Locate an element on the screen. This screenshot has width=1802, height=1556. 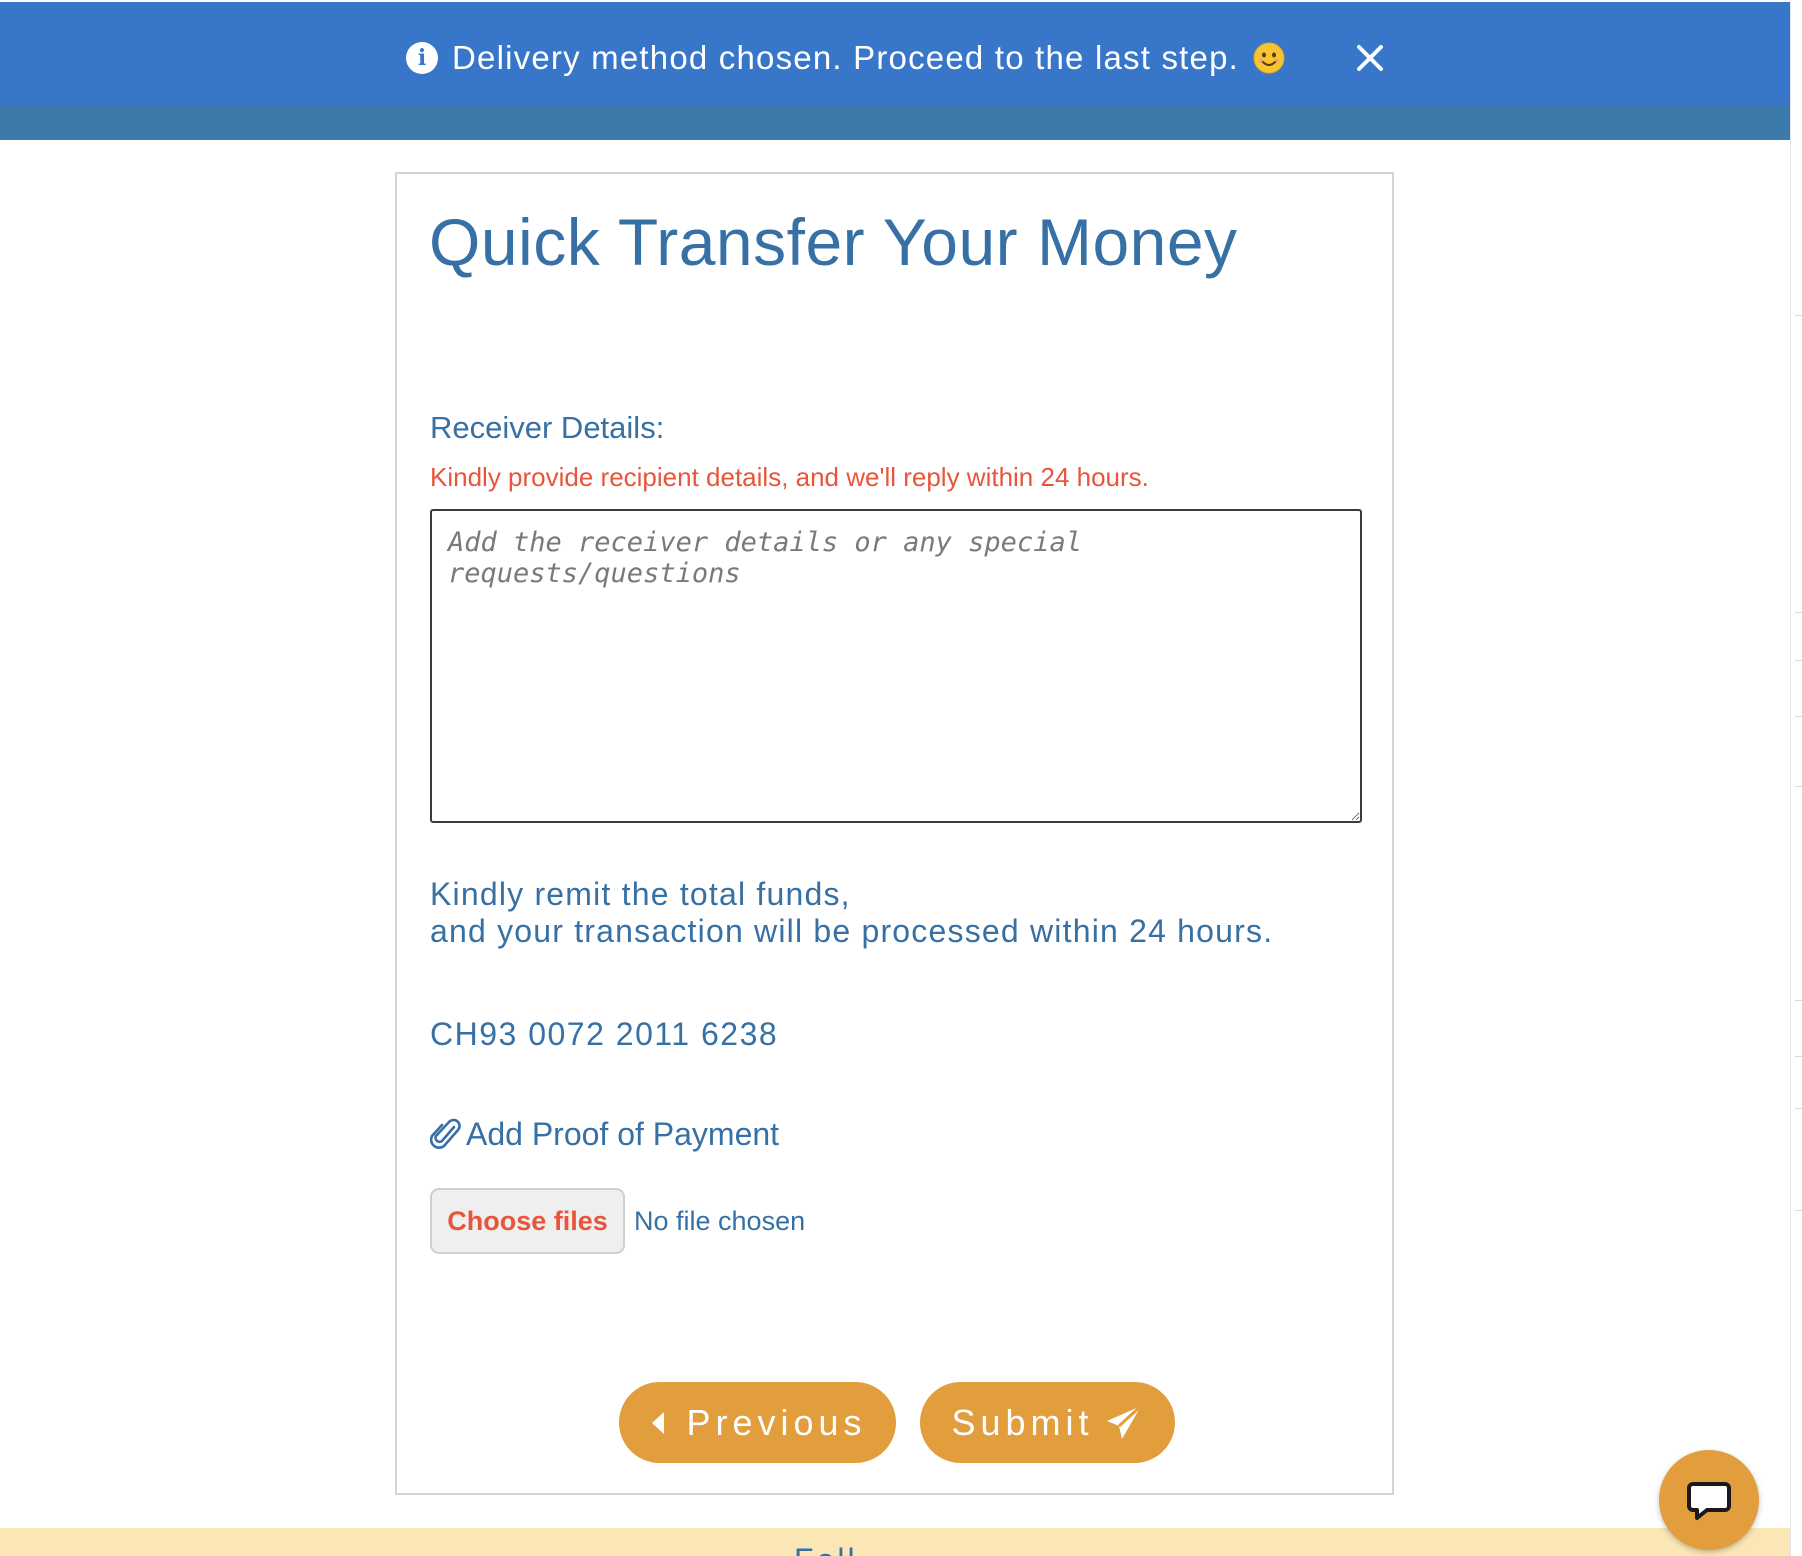
paperclip-icon is located at coordinates (445, 1133).